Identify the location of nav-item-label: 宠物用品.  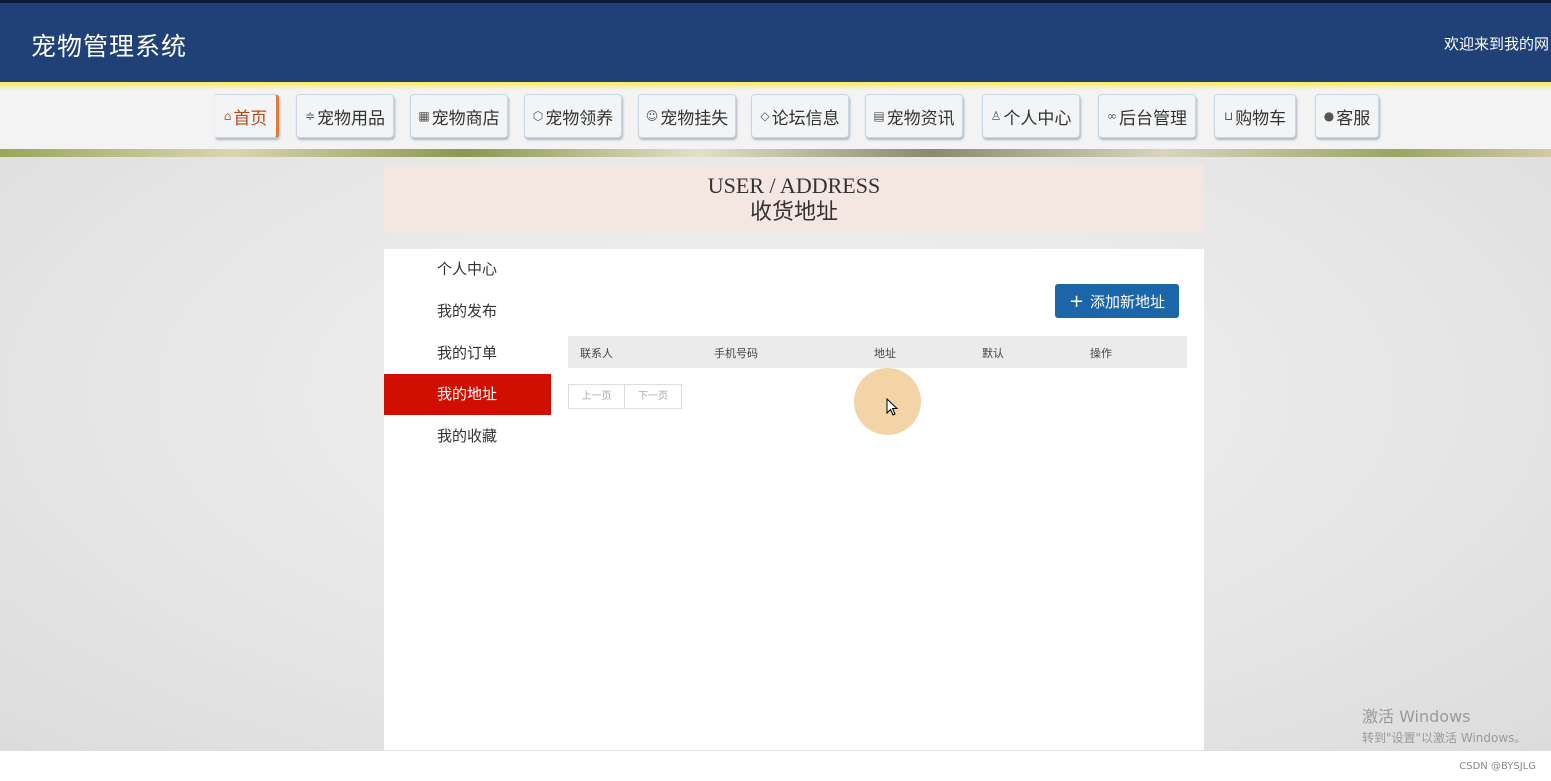
(351, 118).